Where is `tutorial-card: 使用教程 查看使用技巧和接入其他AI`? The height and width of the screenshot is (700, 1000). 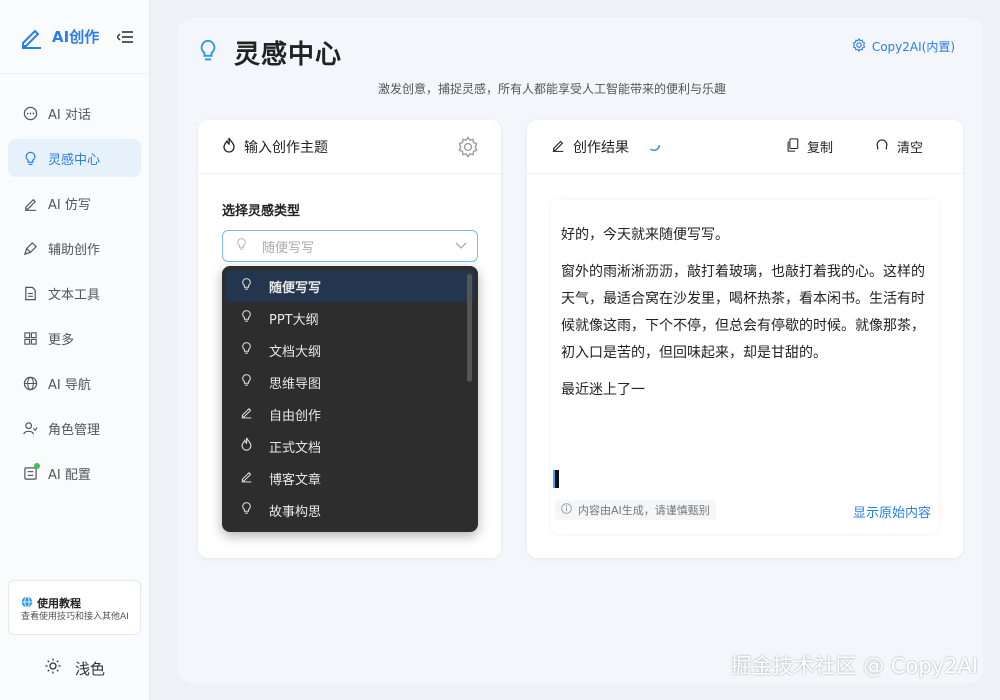
tutorial-card: 使用教程 查看使用技巧和接入其他AI is located at coordinates (74, 607).